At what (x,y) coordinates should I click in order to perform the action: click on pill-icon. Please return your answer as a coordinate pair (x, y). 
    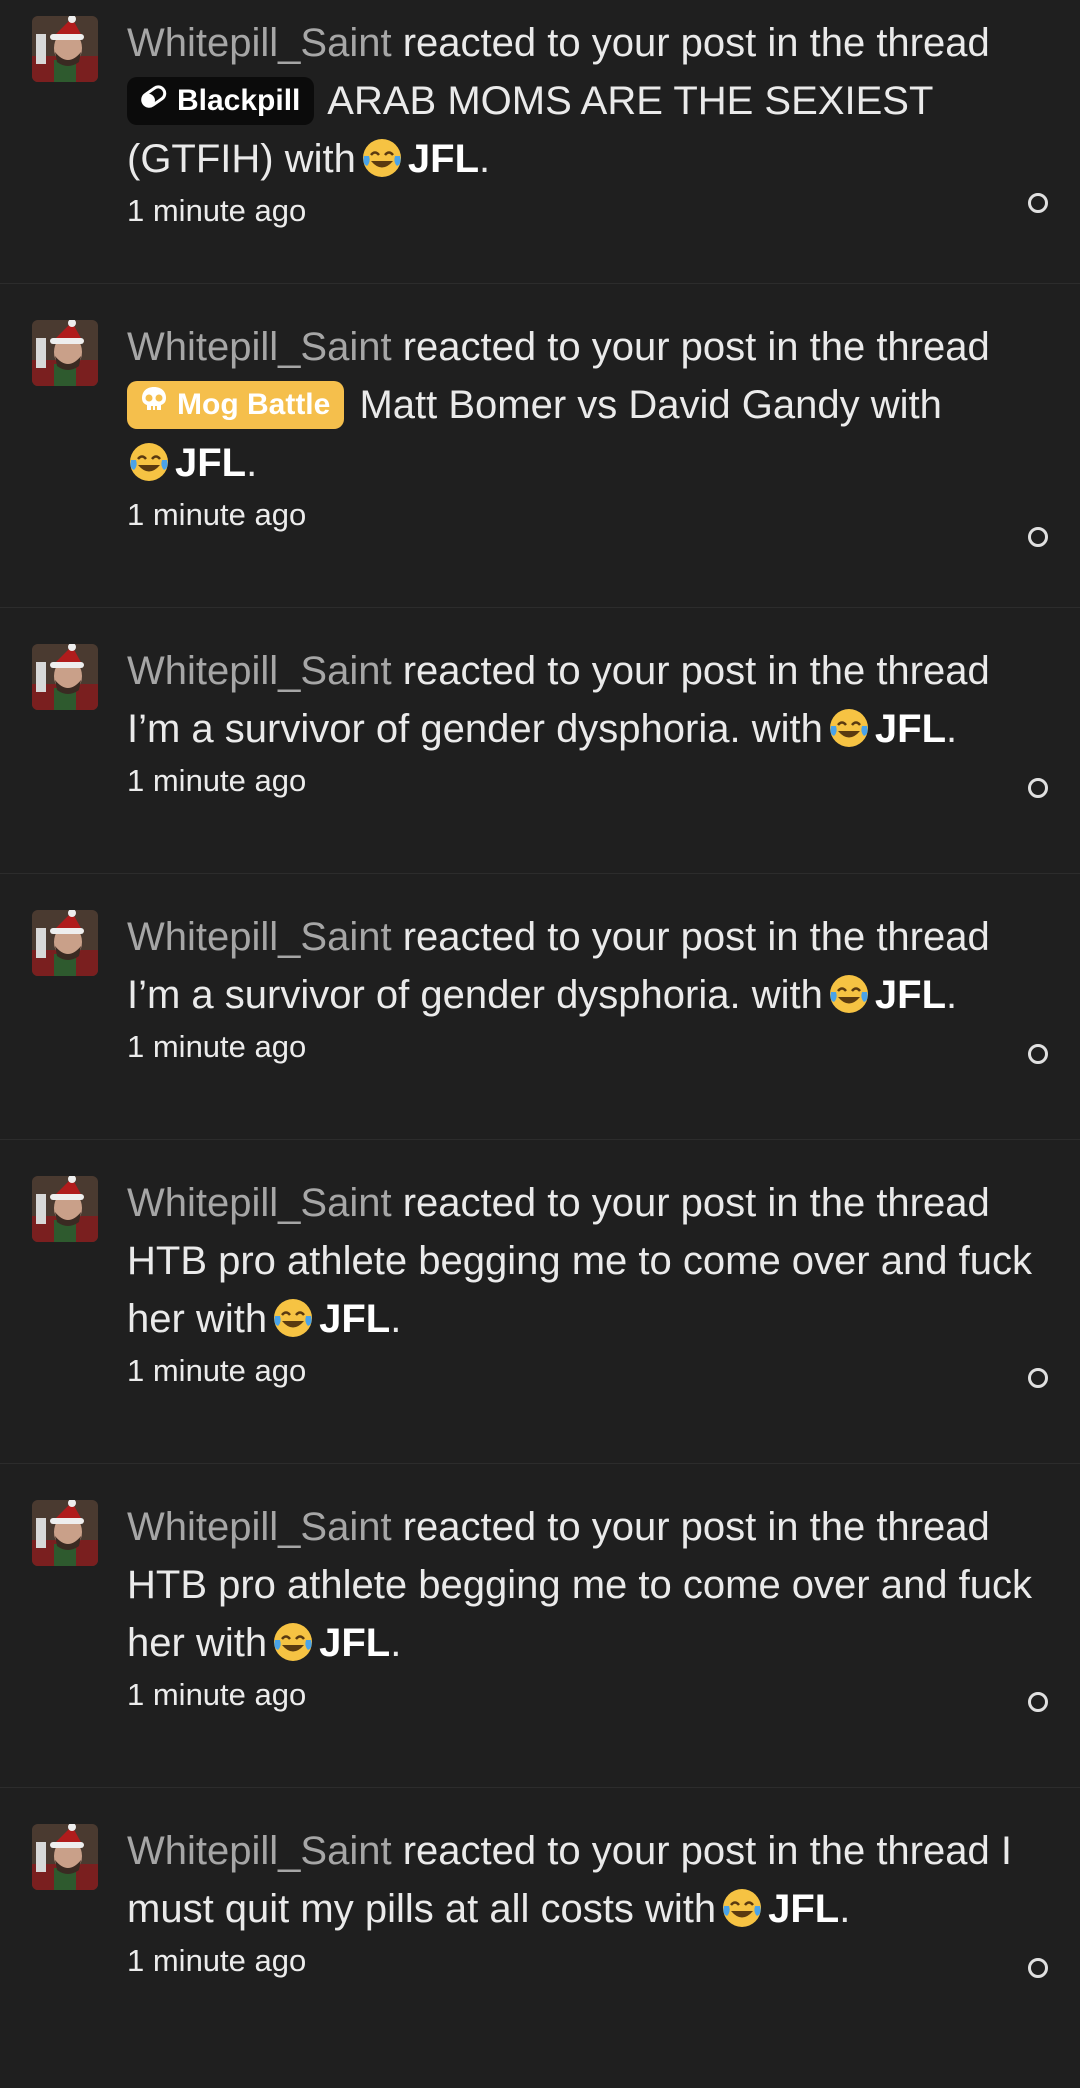
    Looking at the image, I should click on (154, 101).